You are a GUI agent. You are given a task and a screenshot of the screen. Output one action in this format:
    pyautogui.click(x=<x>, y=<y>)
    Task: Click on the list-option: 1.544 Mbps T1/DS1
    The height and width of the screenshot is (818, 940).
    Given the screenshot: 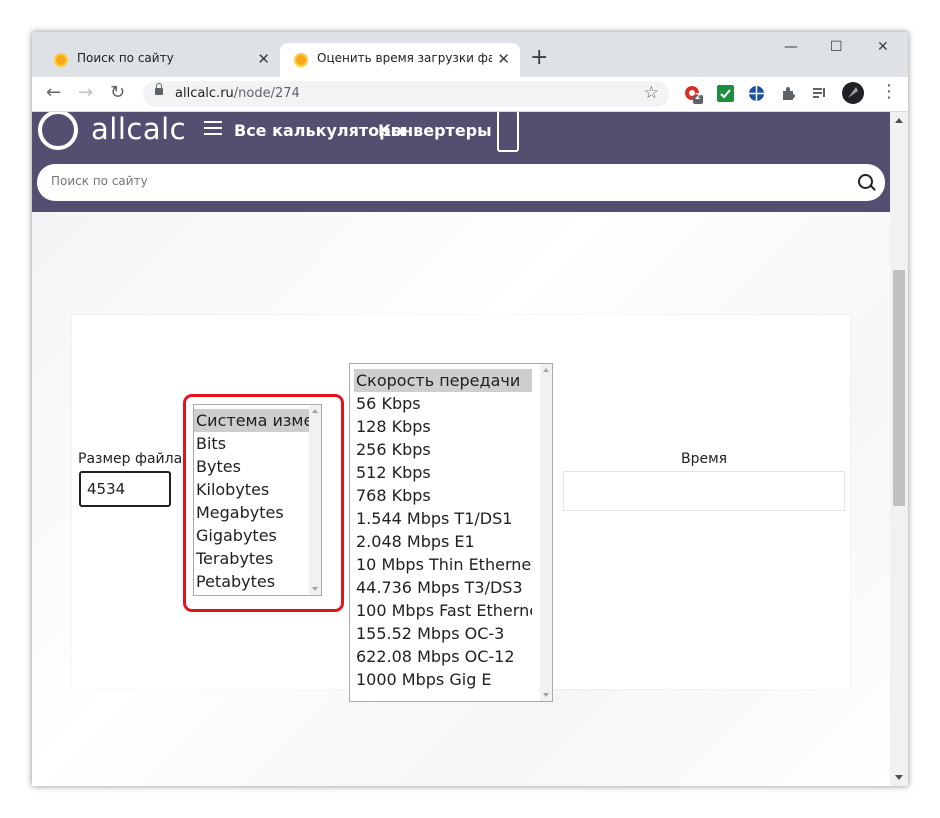 What is the action you would take?
    pyautogui.click(x=443, y=518)
    